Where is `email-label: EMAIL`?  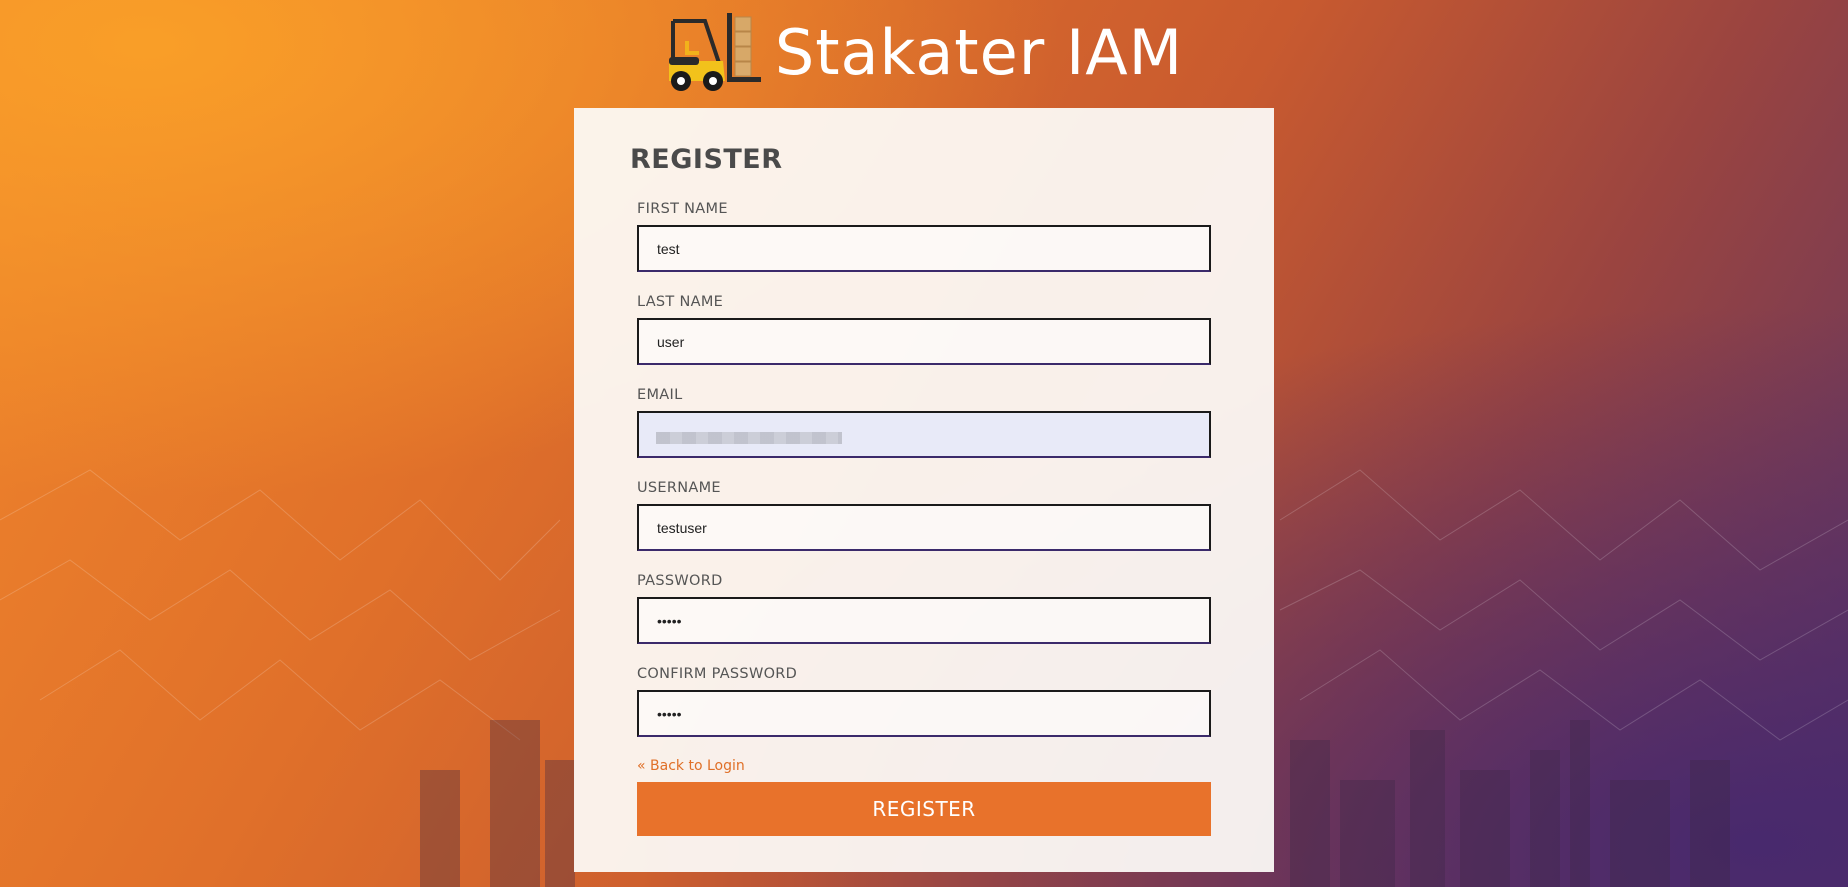
email-label: EMAIL is located at coordinates (660, 395).